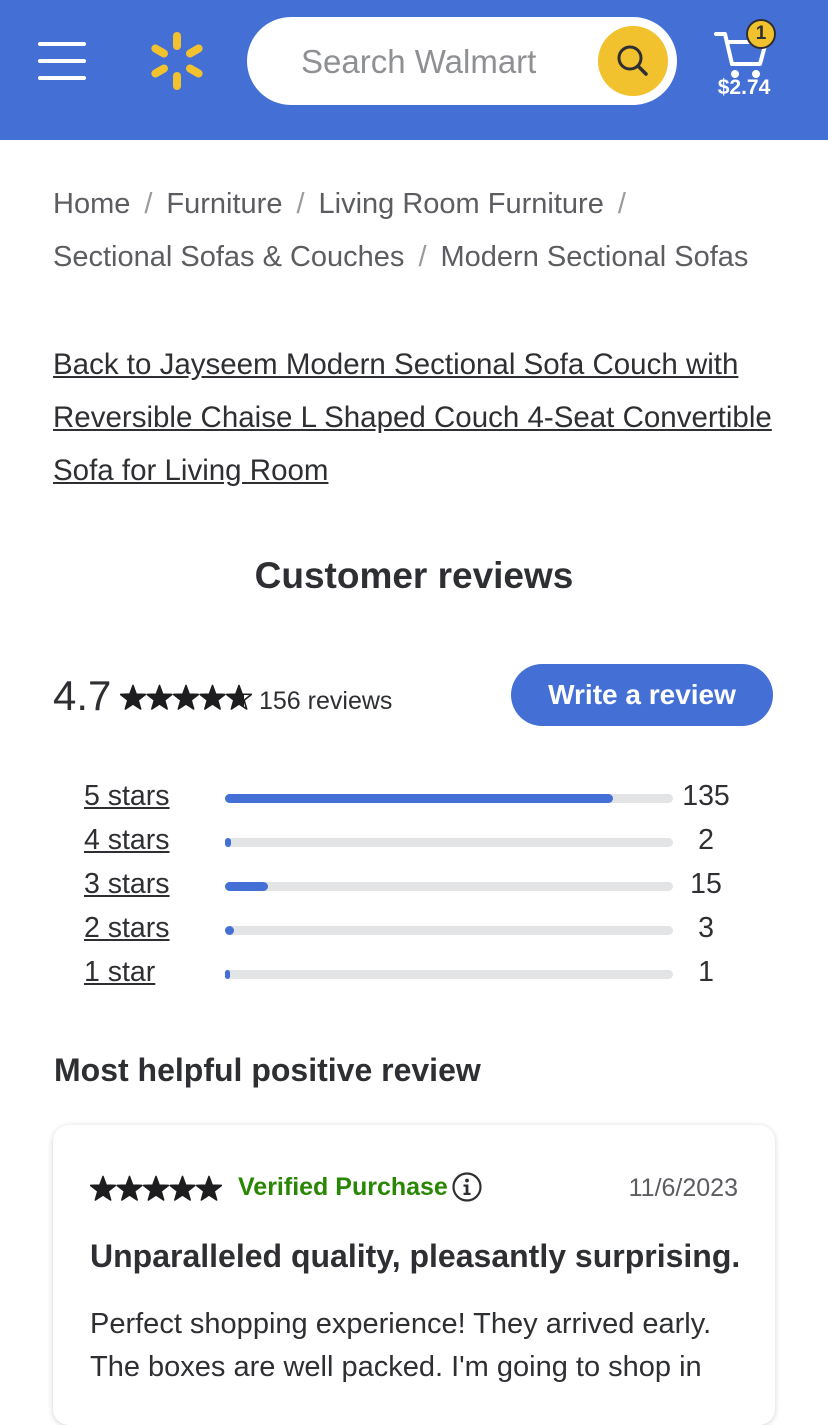  What do you see at coordinates (62, 61) in the screenshot?
I see `hamburger-menu-icon` at bounding box center [62, 61].